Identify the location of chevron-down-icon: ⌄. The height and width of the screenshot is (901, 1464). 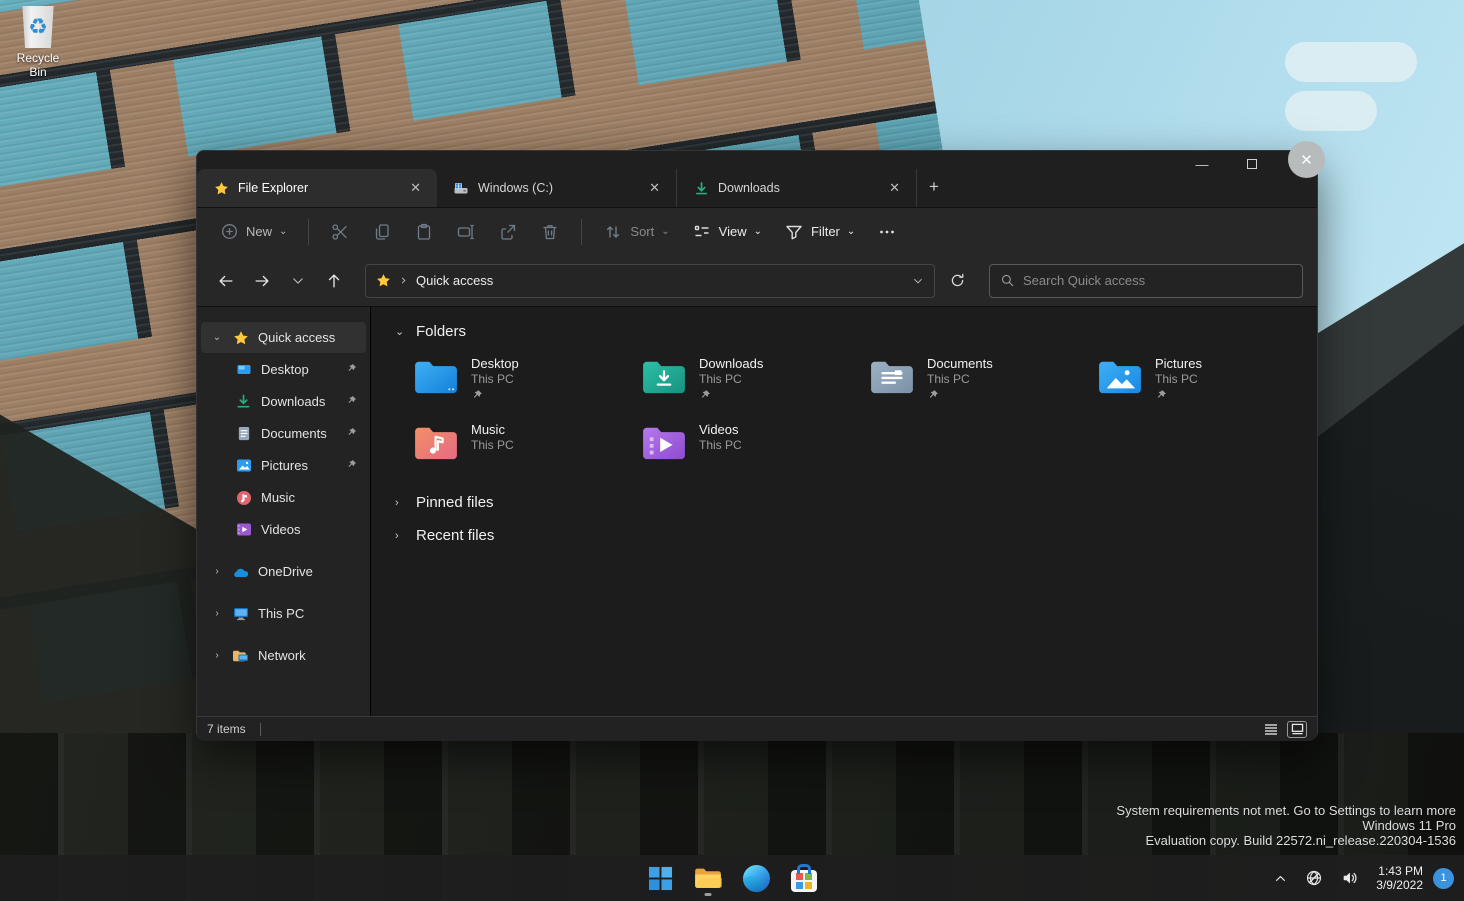
(217, 337).